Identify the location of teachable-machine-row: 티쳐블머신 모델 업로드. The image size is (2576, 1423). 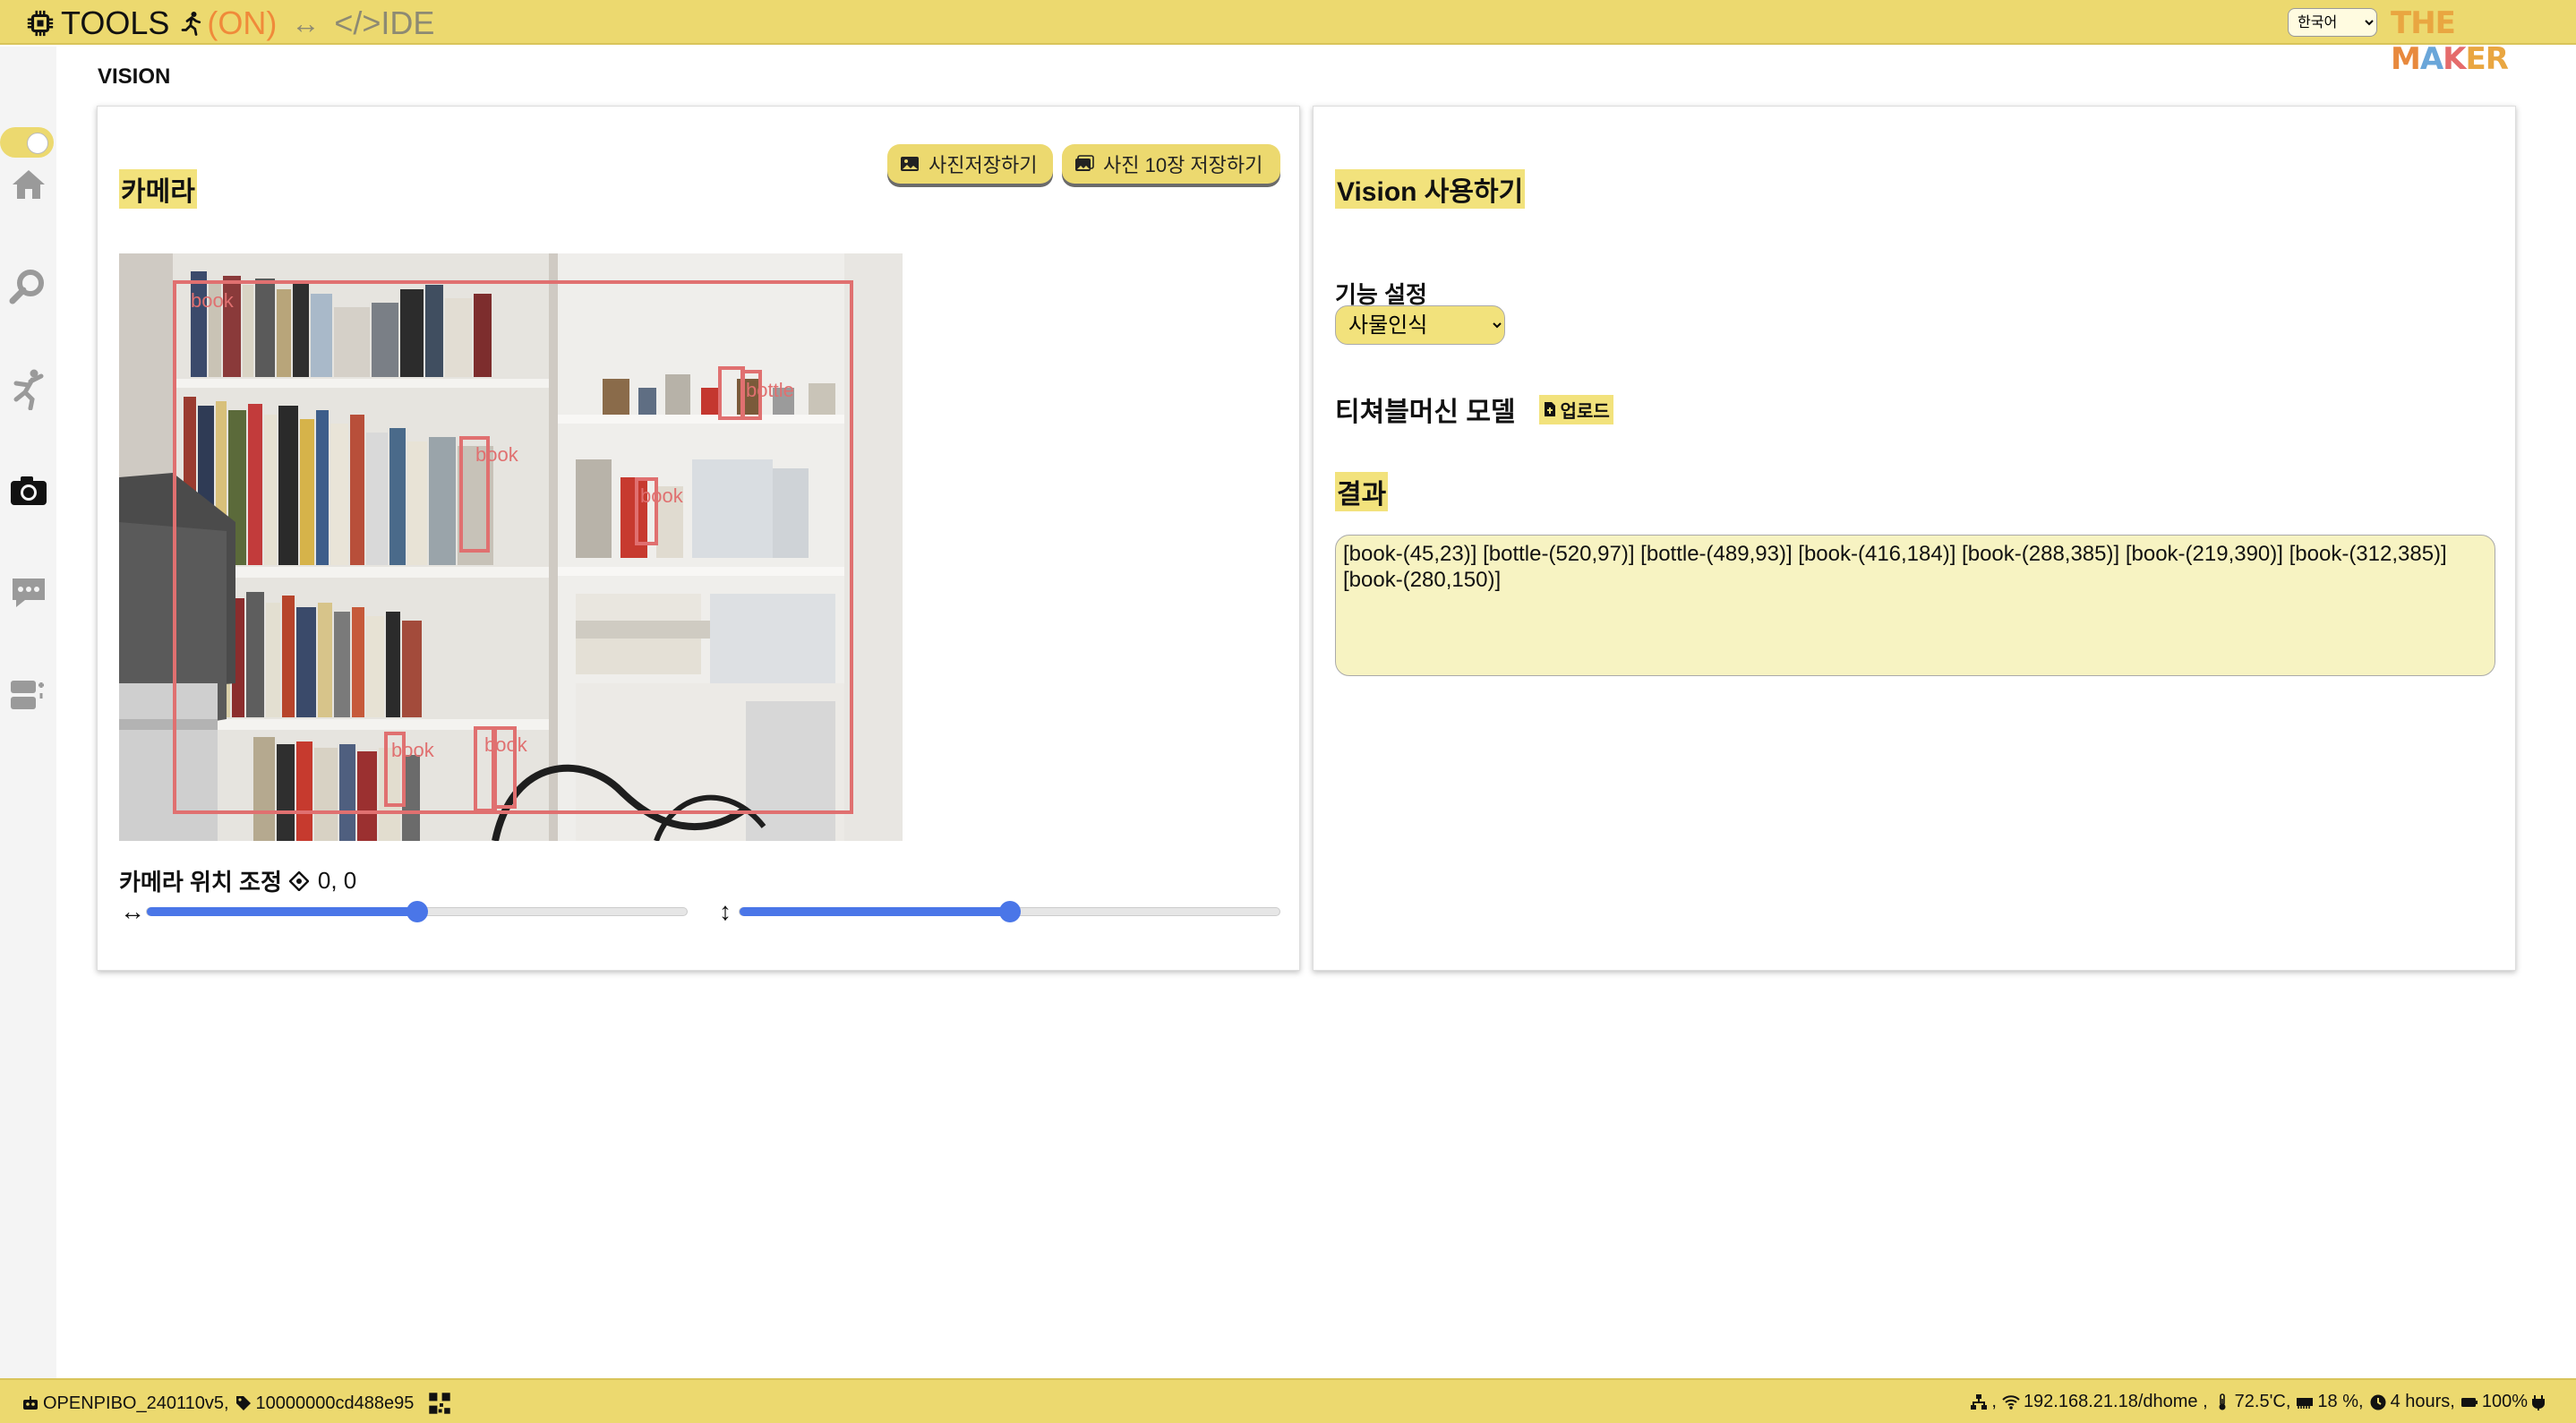
(1474, 409).